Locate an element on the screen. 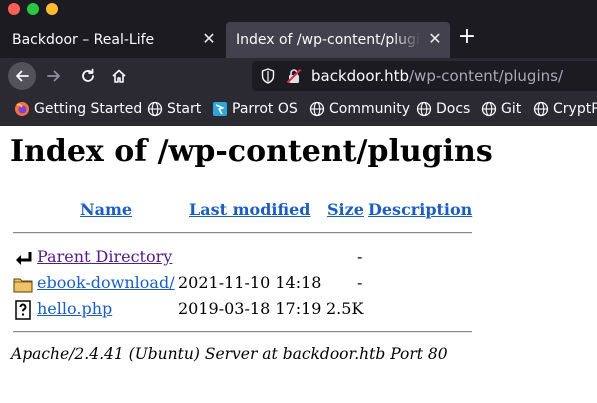  bookmark-git: Git is located at coordinates (501, 109).